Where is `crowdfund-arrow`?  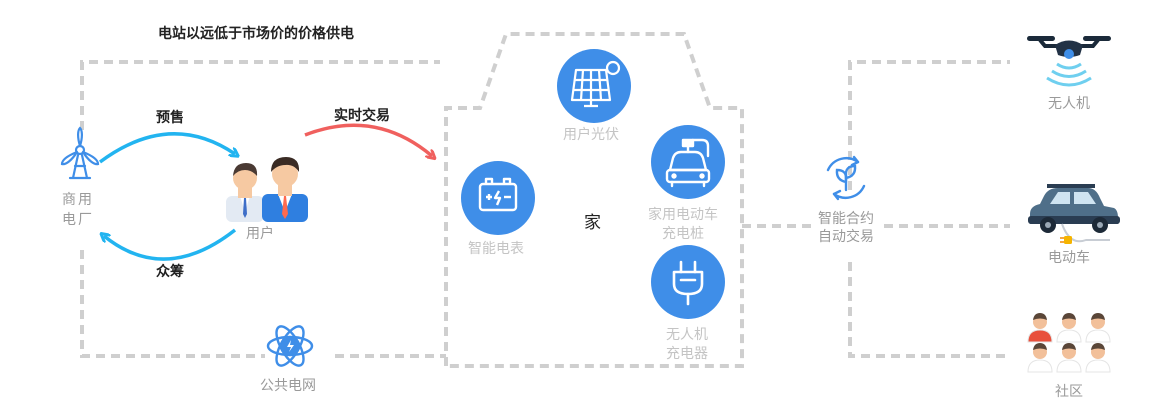
crowdfund-arrow is located at coordinates (170, 244).